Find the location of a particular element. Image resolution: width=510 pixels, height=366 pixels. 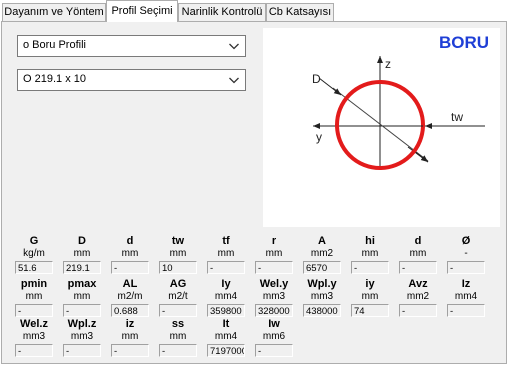

tab-dayanim-ve-yontem: Dayanım ve Yöntem is located at coordinates (54, 12).